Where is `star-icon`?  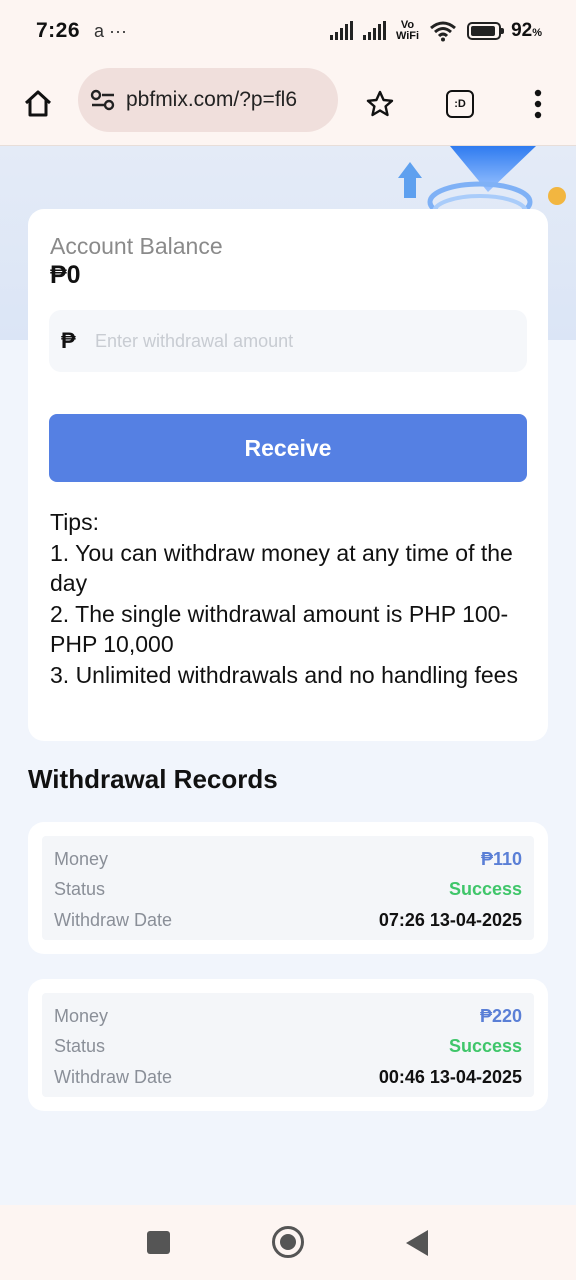
star-icon is located at coordinates (380, 103).